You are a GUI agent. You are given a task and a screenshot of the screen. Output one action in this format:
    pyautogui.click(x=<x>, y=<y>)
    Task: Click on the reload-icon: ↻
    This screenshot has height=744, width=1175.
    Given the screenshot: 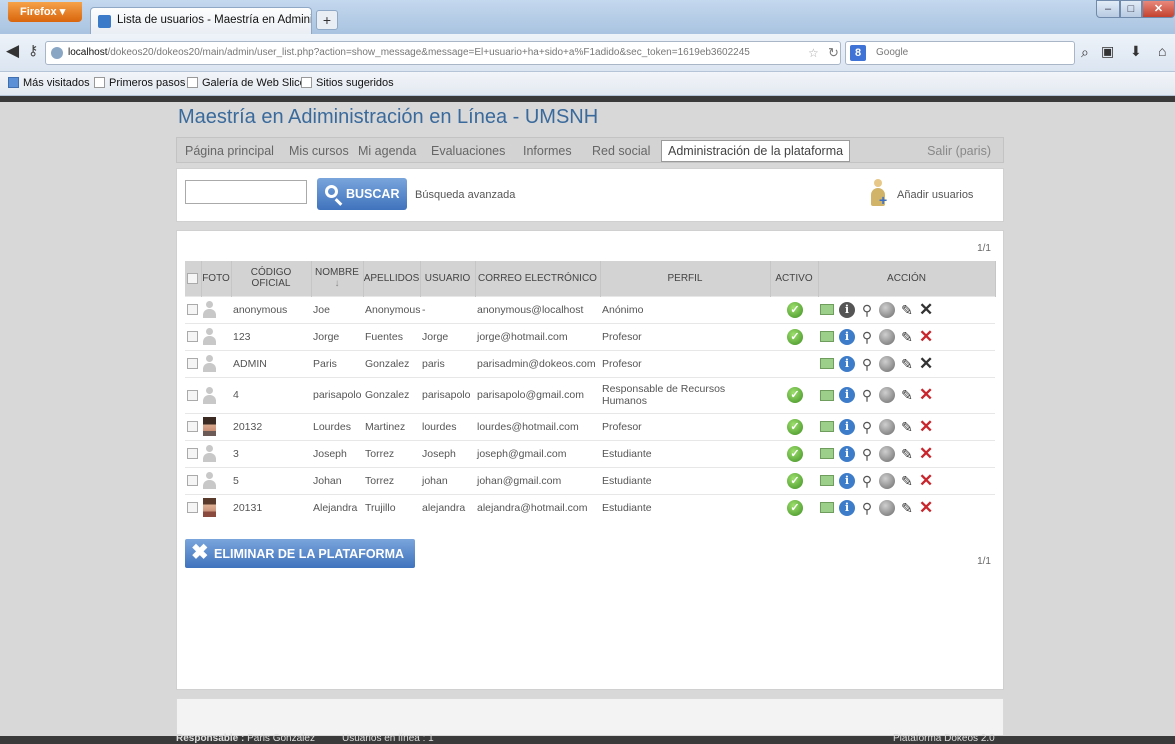 What is the action you would take?
    pyautogui.click(x=833, y=53)
    